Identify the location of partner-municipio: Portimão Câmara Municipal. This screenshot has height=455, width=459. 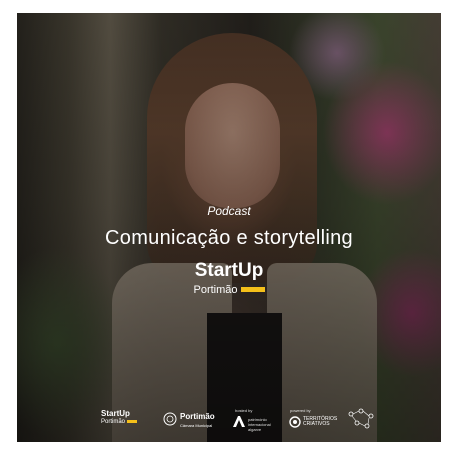
(197, 421).